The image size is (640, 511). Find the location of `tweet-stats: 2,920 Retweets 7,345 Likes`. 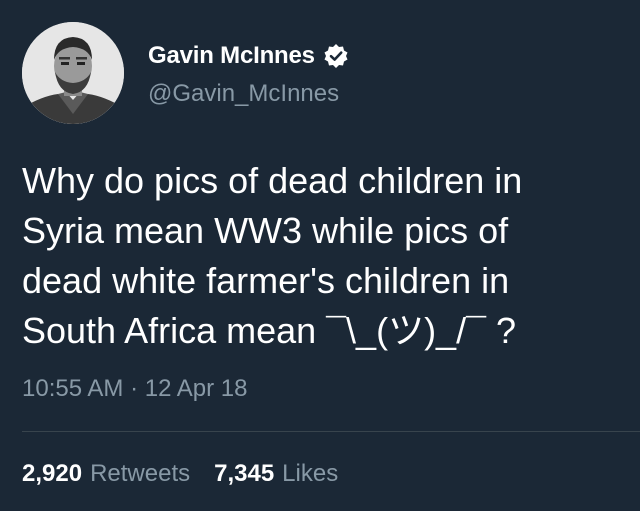

tweet-stats: 2,920 Retweets 7,345 Likes is located at coordinates (192, 474).